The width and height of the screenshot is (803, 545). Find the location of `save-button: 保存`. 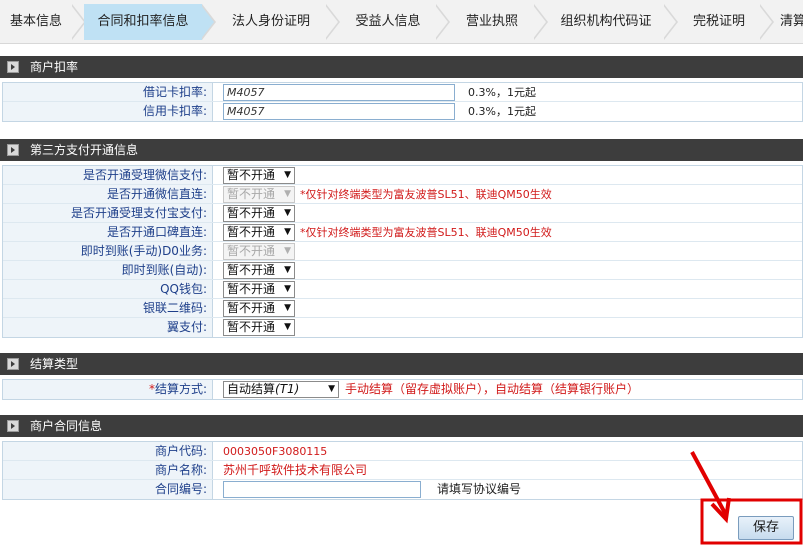

save-button: 保存 is located at coordinates (766, 528).